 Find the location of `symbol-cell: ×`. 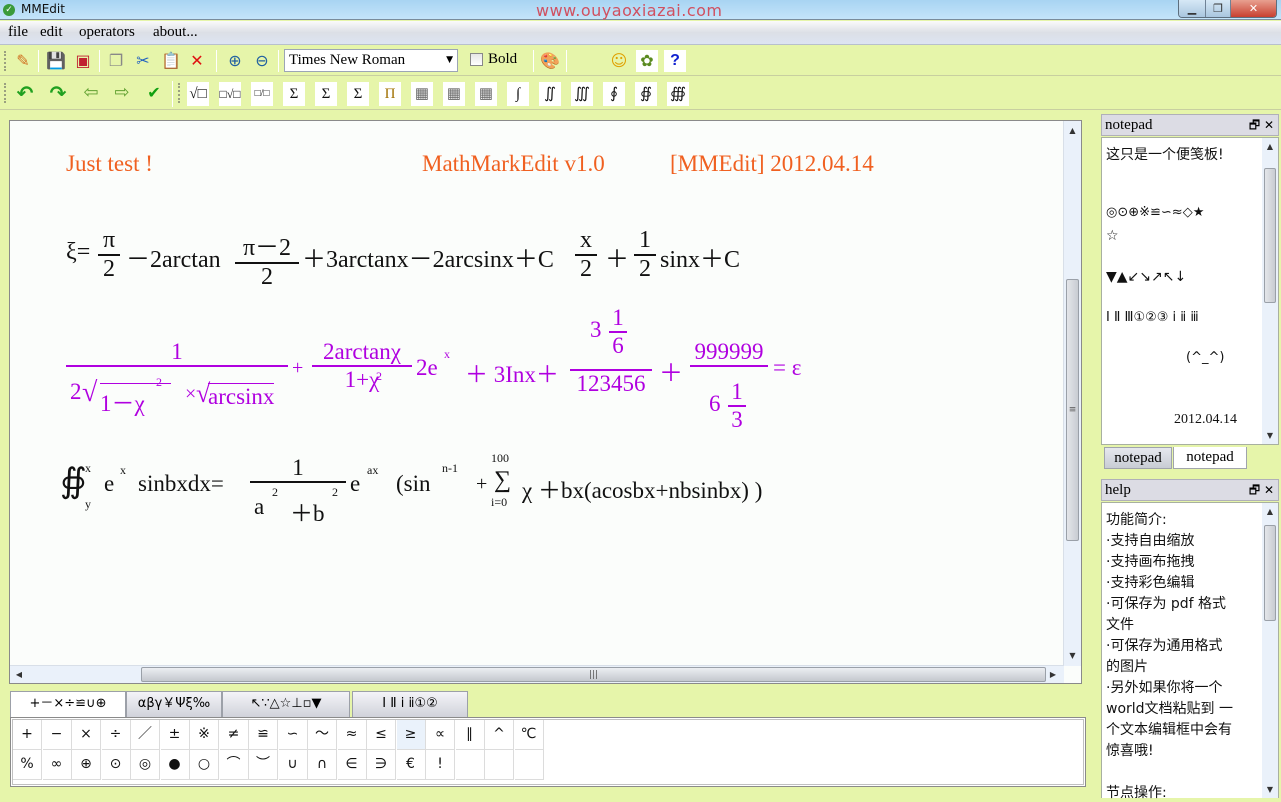

symbol-cell: × is located at coordinates (86, 735).